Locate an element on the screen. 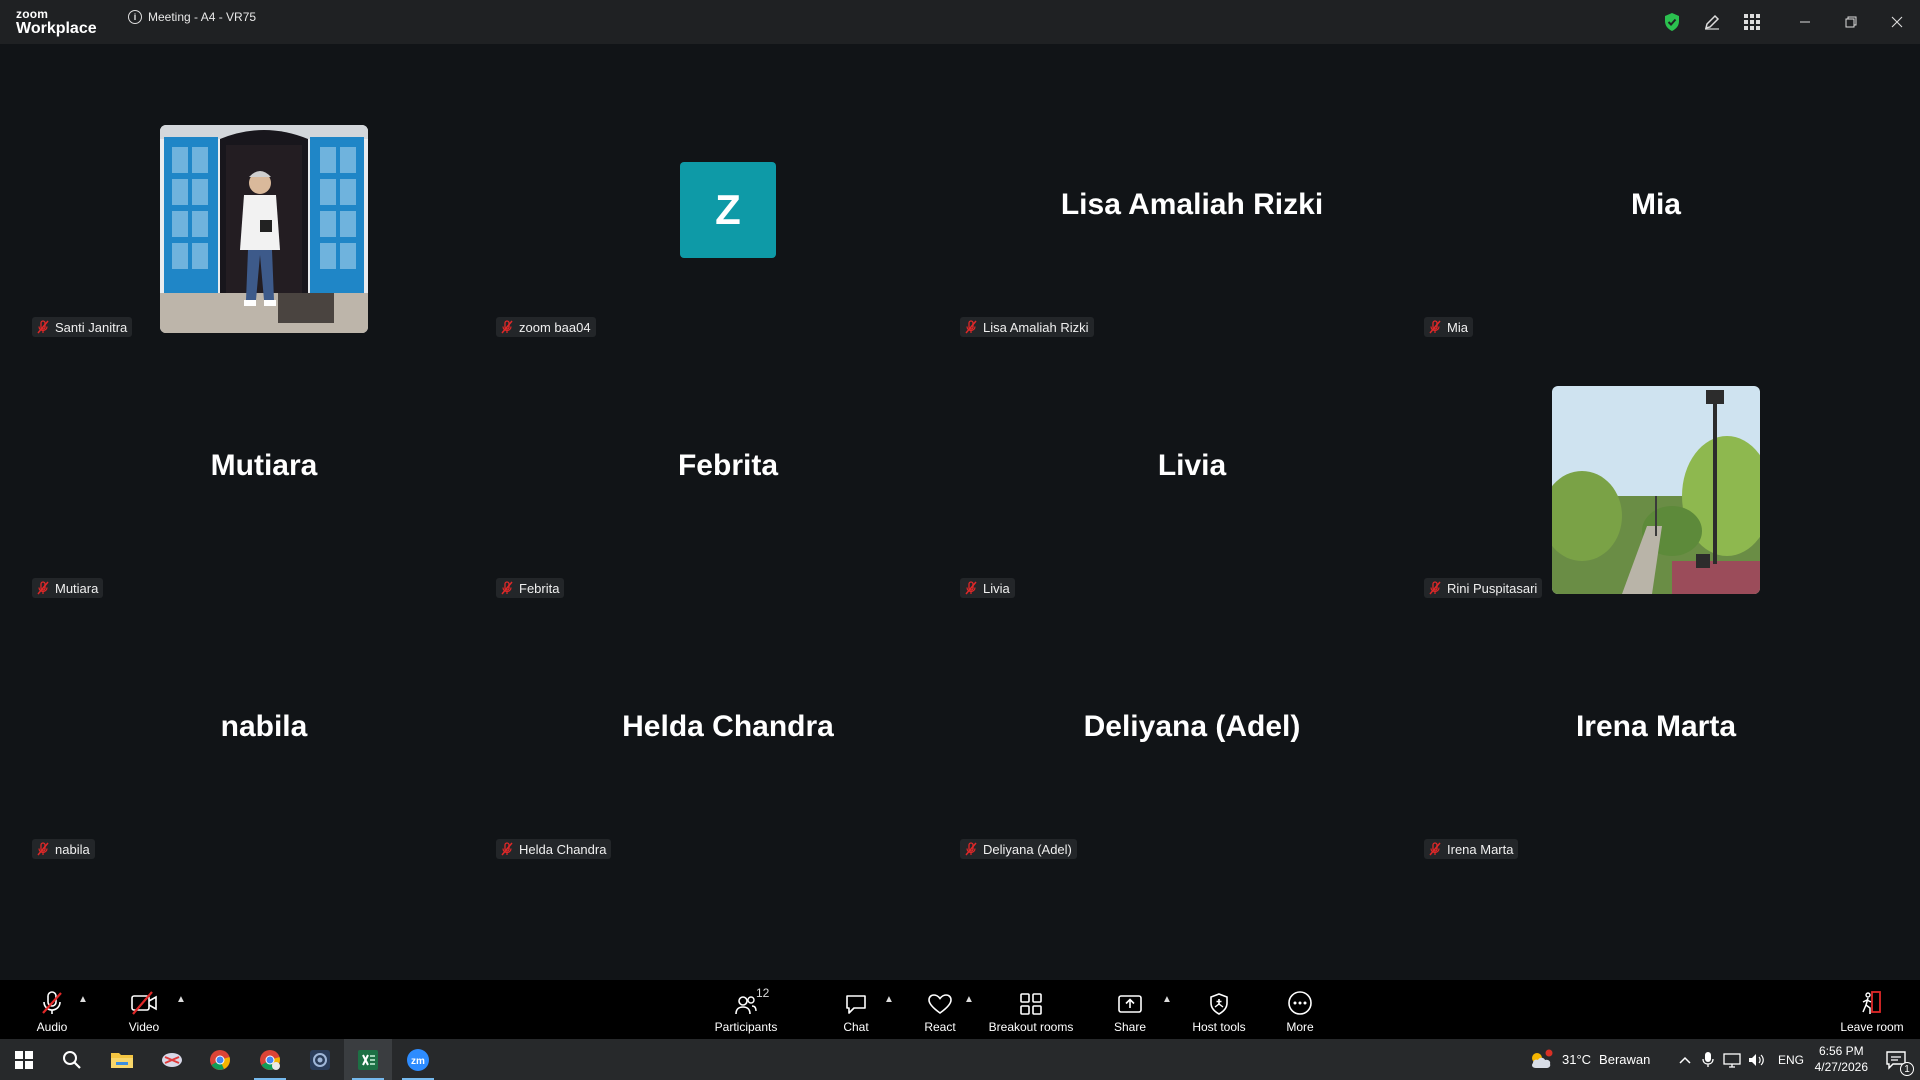 The width and height of the screenshot is (1920, 1080). participant-tag-text: Santi Janitra is located at coordinates (91, 327).